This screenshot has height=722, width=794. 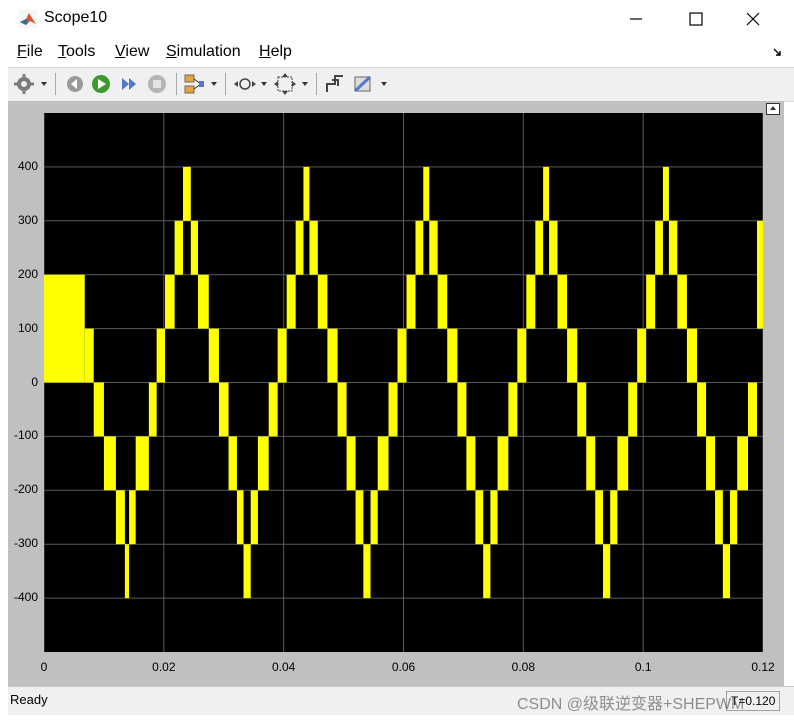 What do you see at coordinates (27, 273) in the screenshot?
I see `y-tick-label: 200` at bounding box center [27, 273].